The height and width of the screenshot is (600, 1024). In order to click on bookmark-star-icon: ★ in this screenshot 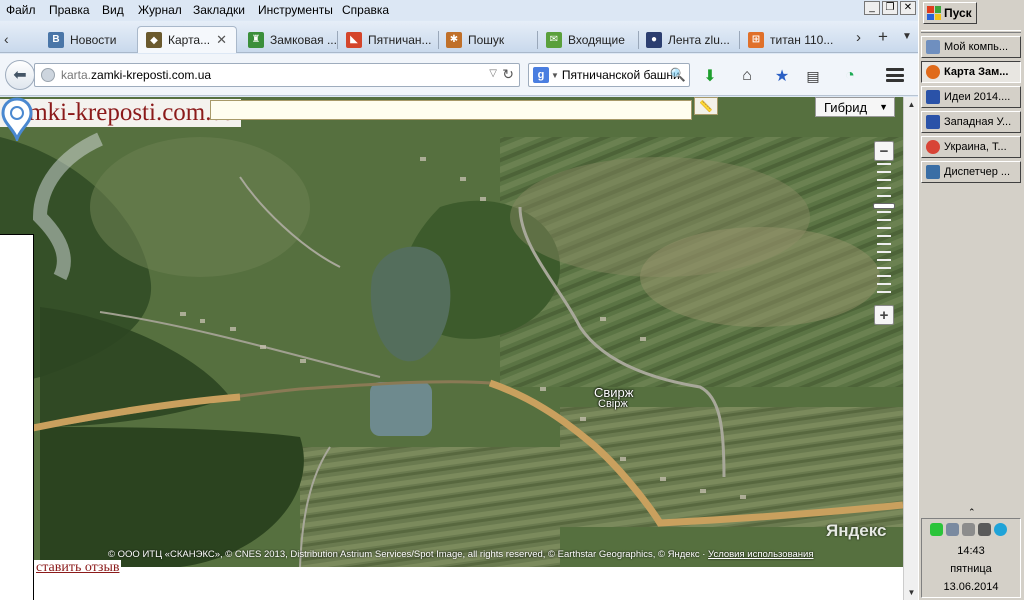, I will do `click(782, 76)`.